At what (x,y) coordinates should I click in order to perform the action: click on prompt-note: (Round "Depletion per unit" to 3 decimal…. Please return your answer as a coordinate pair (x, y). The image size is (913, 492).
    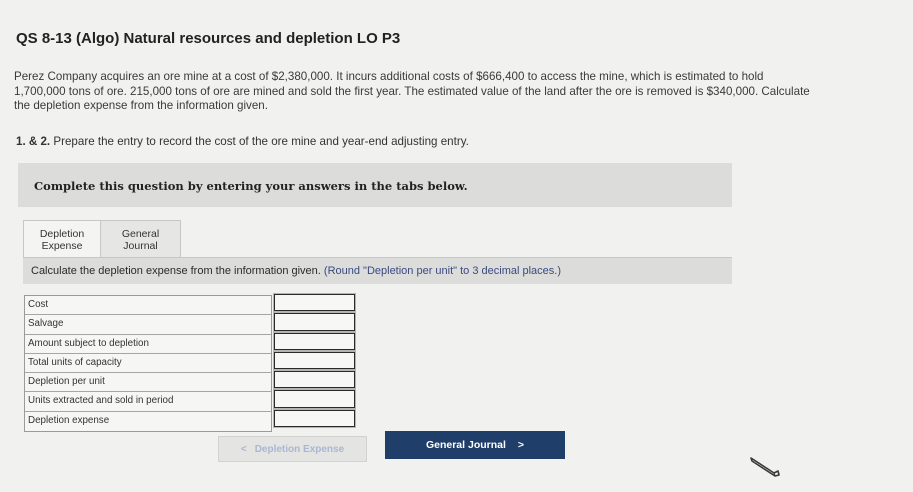
    Looking at the image, I should click on (442, 271).